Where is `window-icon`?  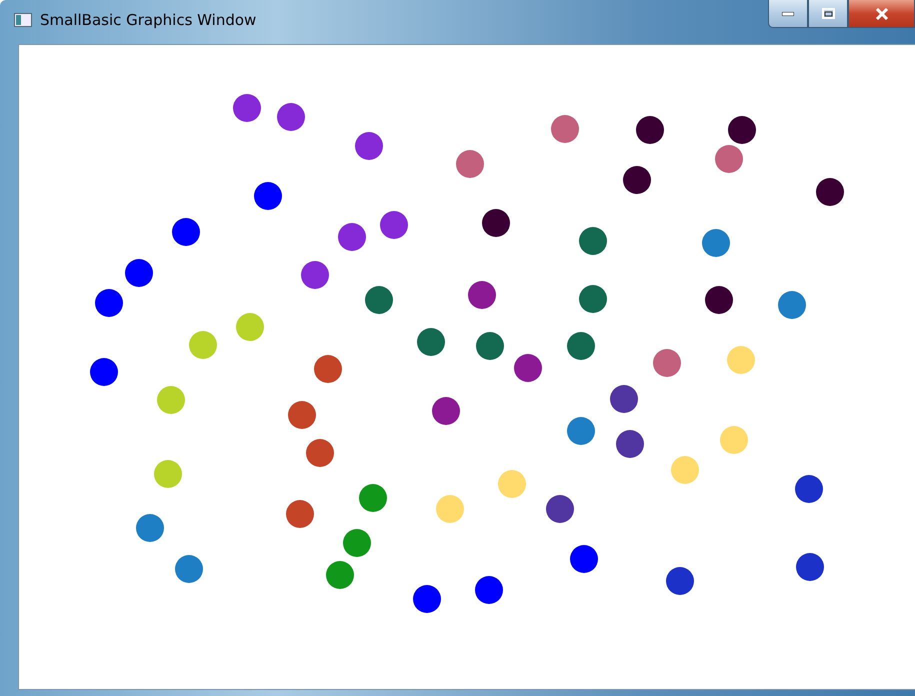
window-icon is located at coordinates (23, 20).